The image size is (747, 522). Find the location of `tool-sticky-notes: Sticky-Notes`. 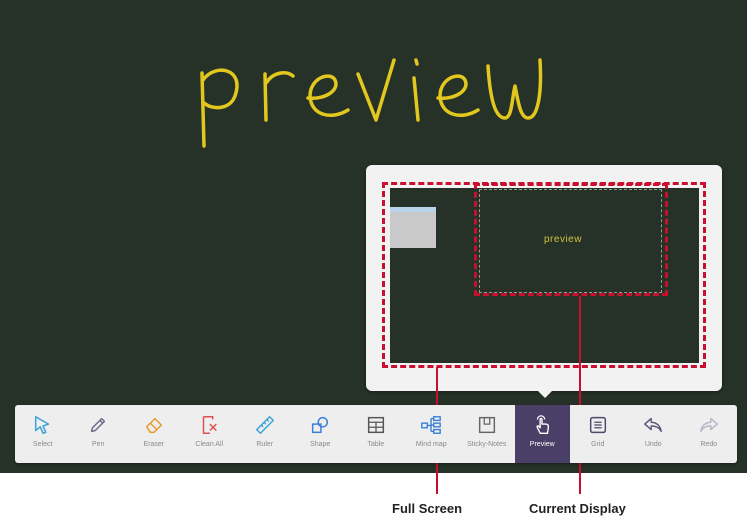

tool-sticky-notes: Sticky-Notes is located at coordinates (487, 434).